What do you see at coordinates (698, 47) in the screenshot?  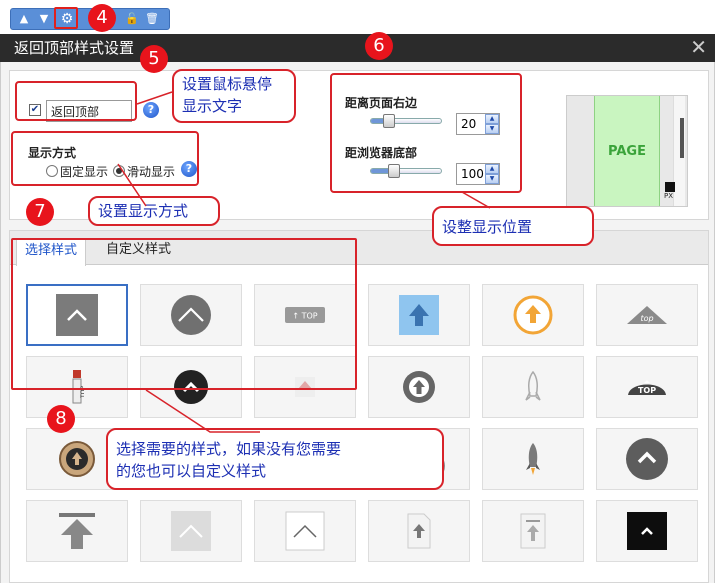 I see `close-icon: ✕` at bounding box center [698, 47].